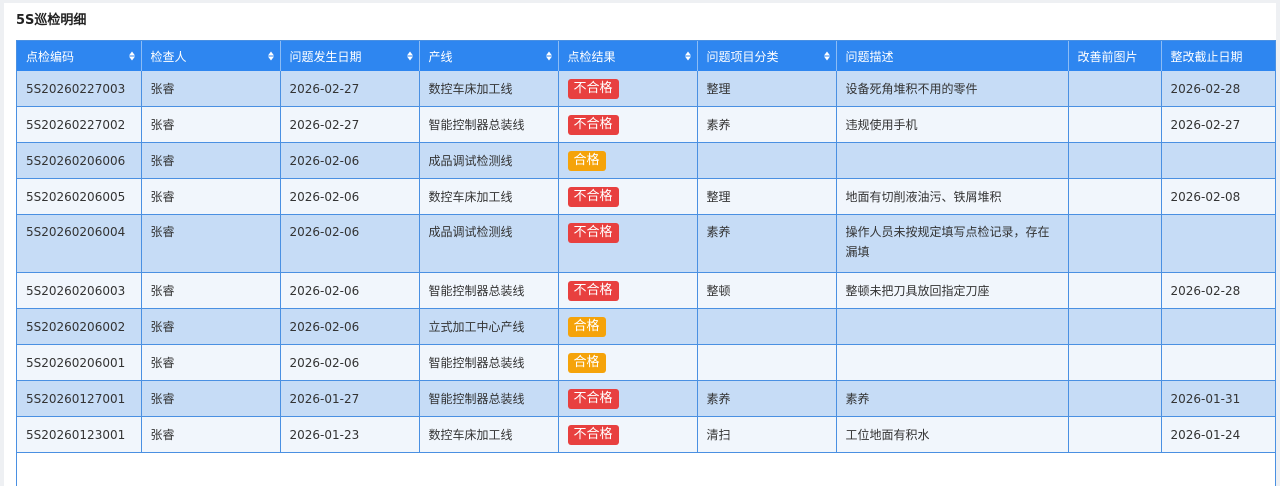 The width and height of the screenshot is (1280, 486). What do you see at coordinates (1218, 89) in the screenshot?
I see `cell-deadline: 2026-02-28` at bounding box center [1218, 89].